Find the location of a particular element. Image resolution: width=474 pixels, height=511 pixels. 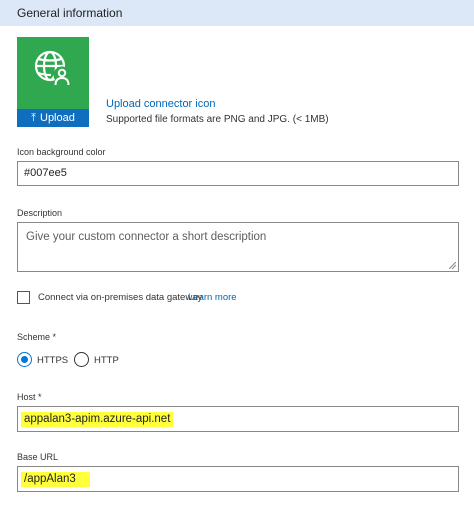

host-required-mark: * is located at coordinates (40, 397).